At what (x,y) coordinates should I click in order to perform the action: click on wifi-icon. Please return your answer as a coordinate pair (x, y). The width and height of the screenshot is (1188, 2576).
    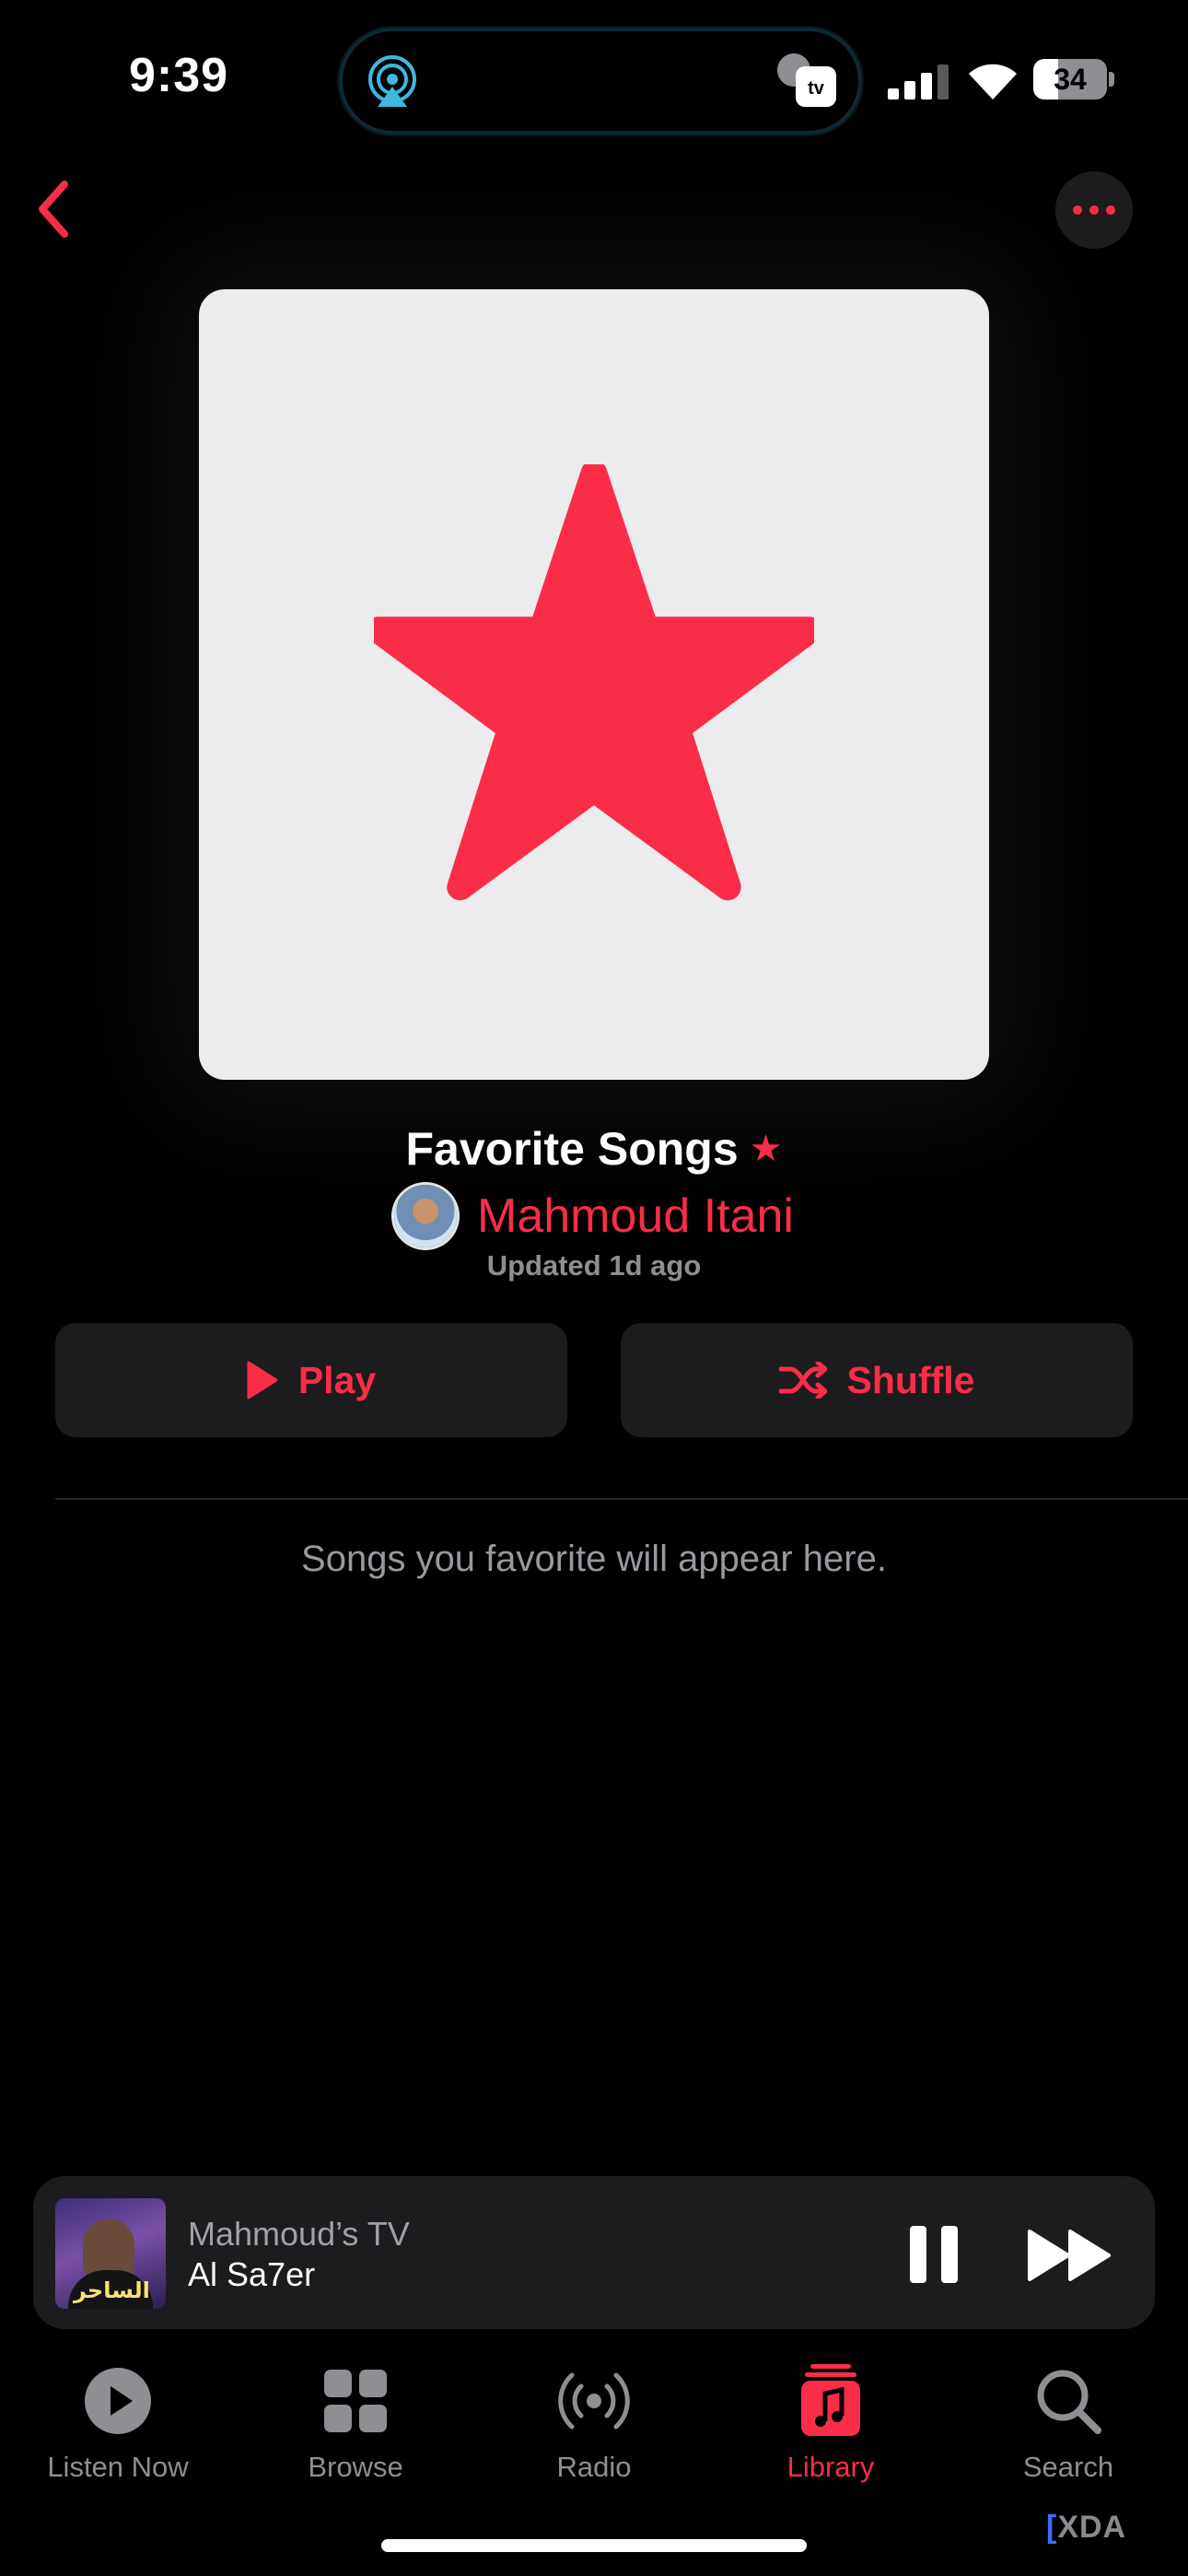
    Looking at the image, I should click on (993, 82).